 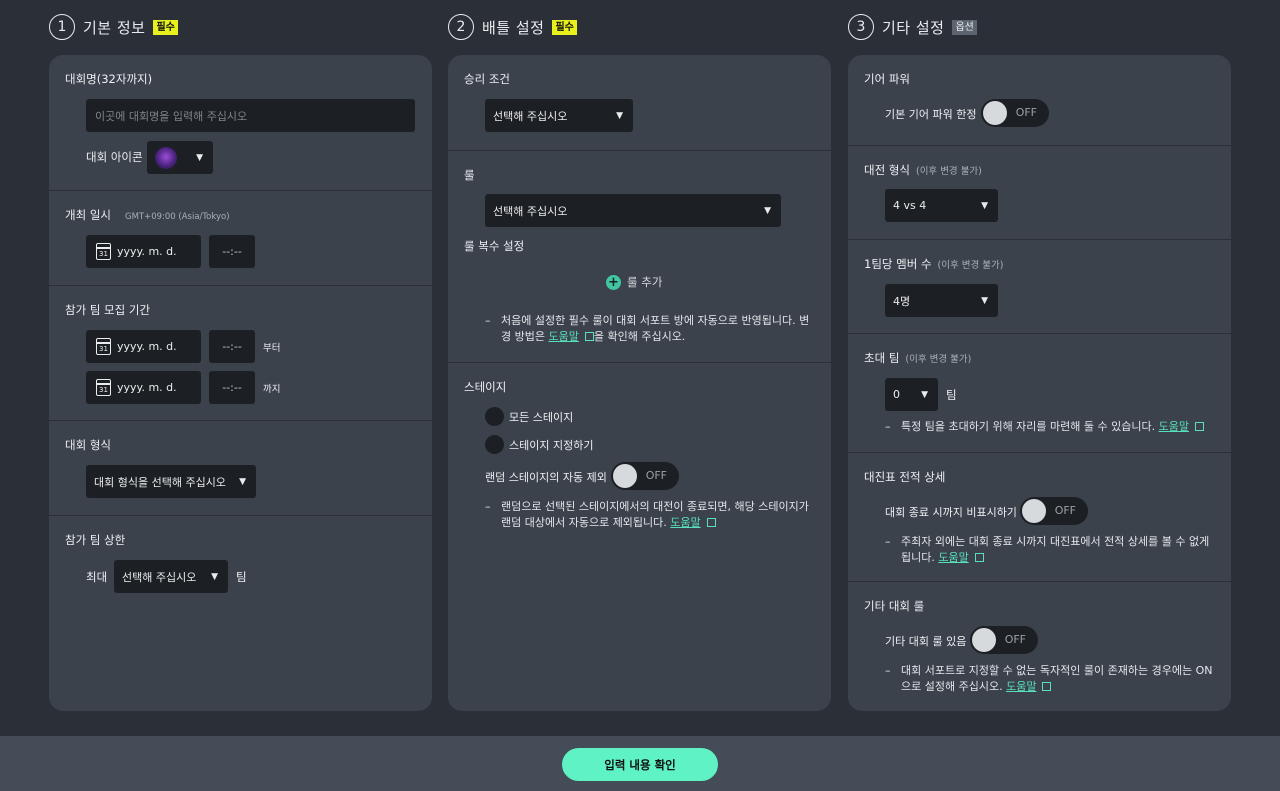 I want to click on tournament-icon-select: ▼, so click(x=180, y=157).